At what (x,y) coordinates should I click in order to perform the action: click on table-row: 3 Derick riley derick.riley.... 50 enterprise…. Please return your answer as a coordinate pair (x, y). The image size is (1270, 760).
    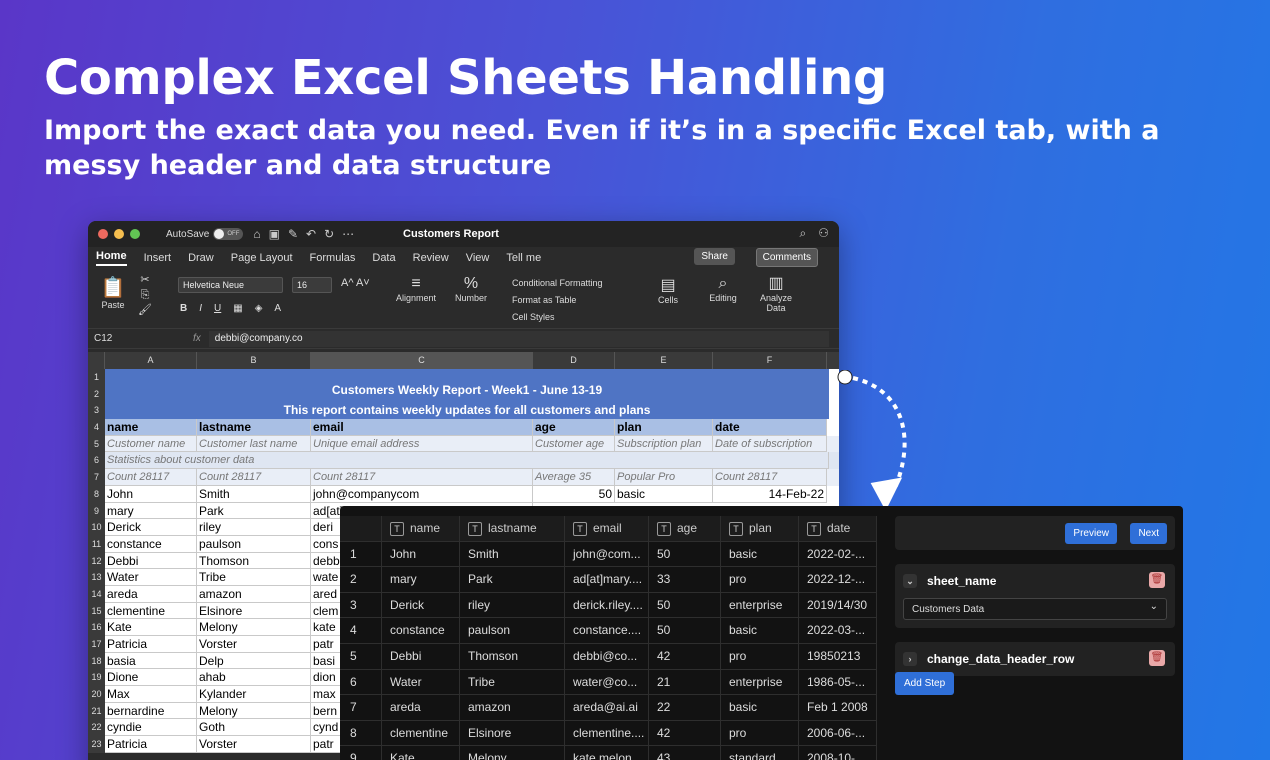
    Looking at the image, I should click on (608, 605).